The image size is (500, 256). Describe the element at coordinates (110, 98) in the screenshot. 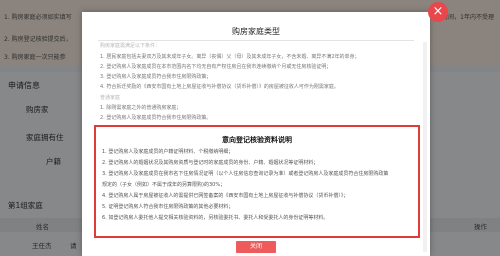

I see `requirement-heading: 普通家庭` at that location.